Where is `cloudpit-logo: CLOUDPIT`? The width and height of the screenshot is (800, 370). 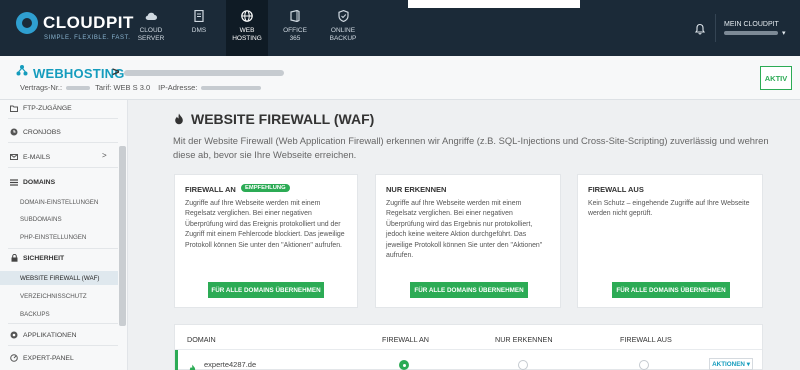 cloudpit-logo: CLOUDPIT is located at coordinates (75, 23).